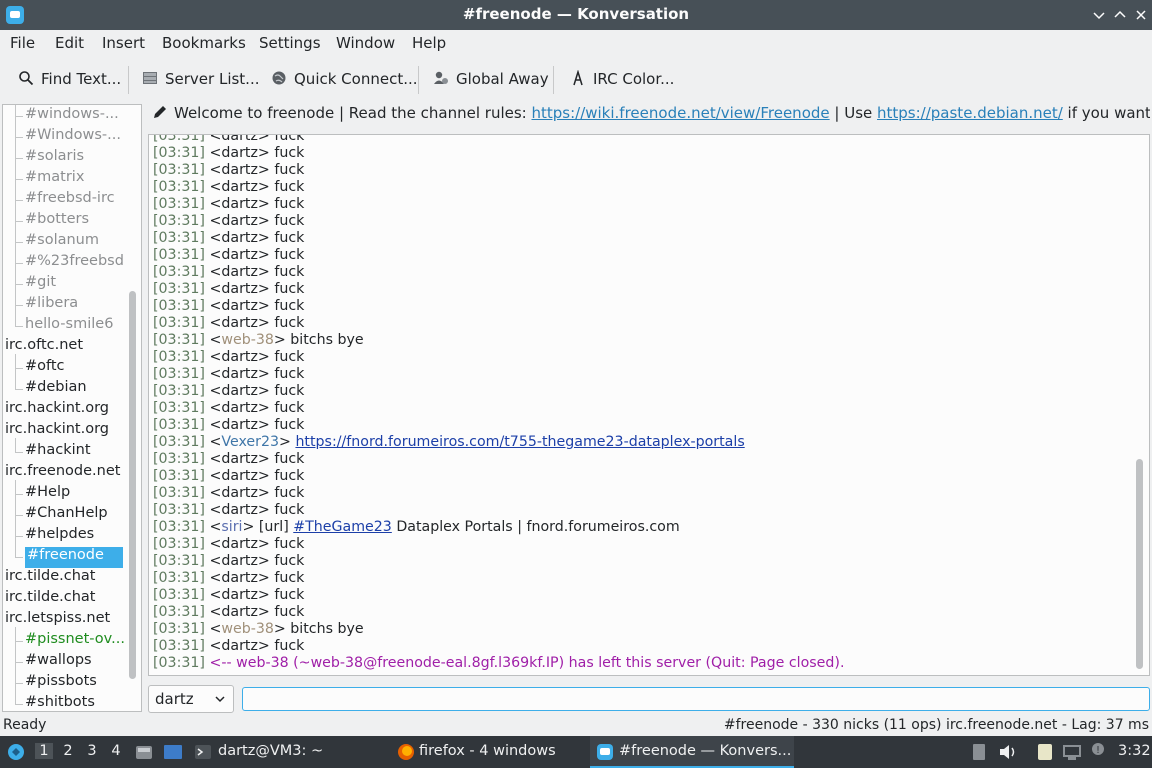 This screenshot has width=1152, height=768. Describe the element at coordinates (74, 263) in the screenshot. I see `tree-channel-item: #%23freebsd` at that location.